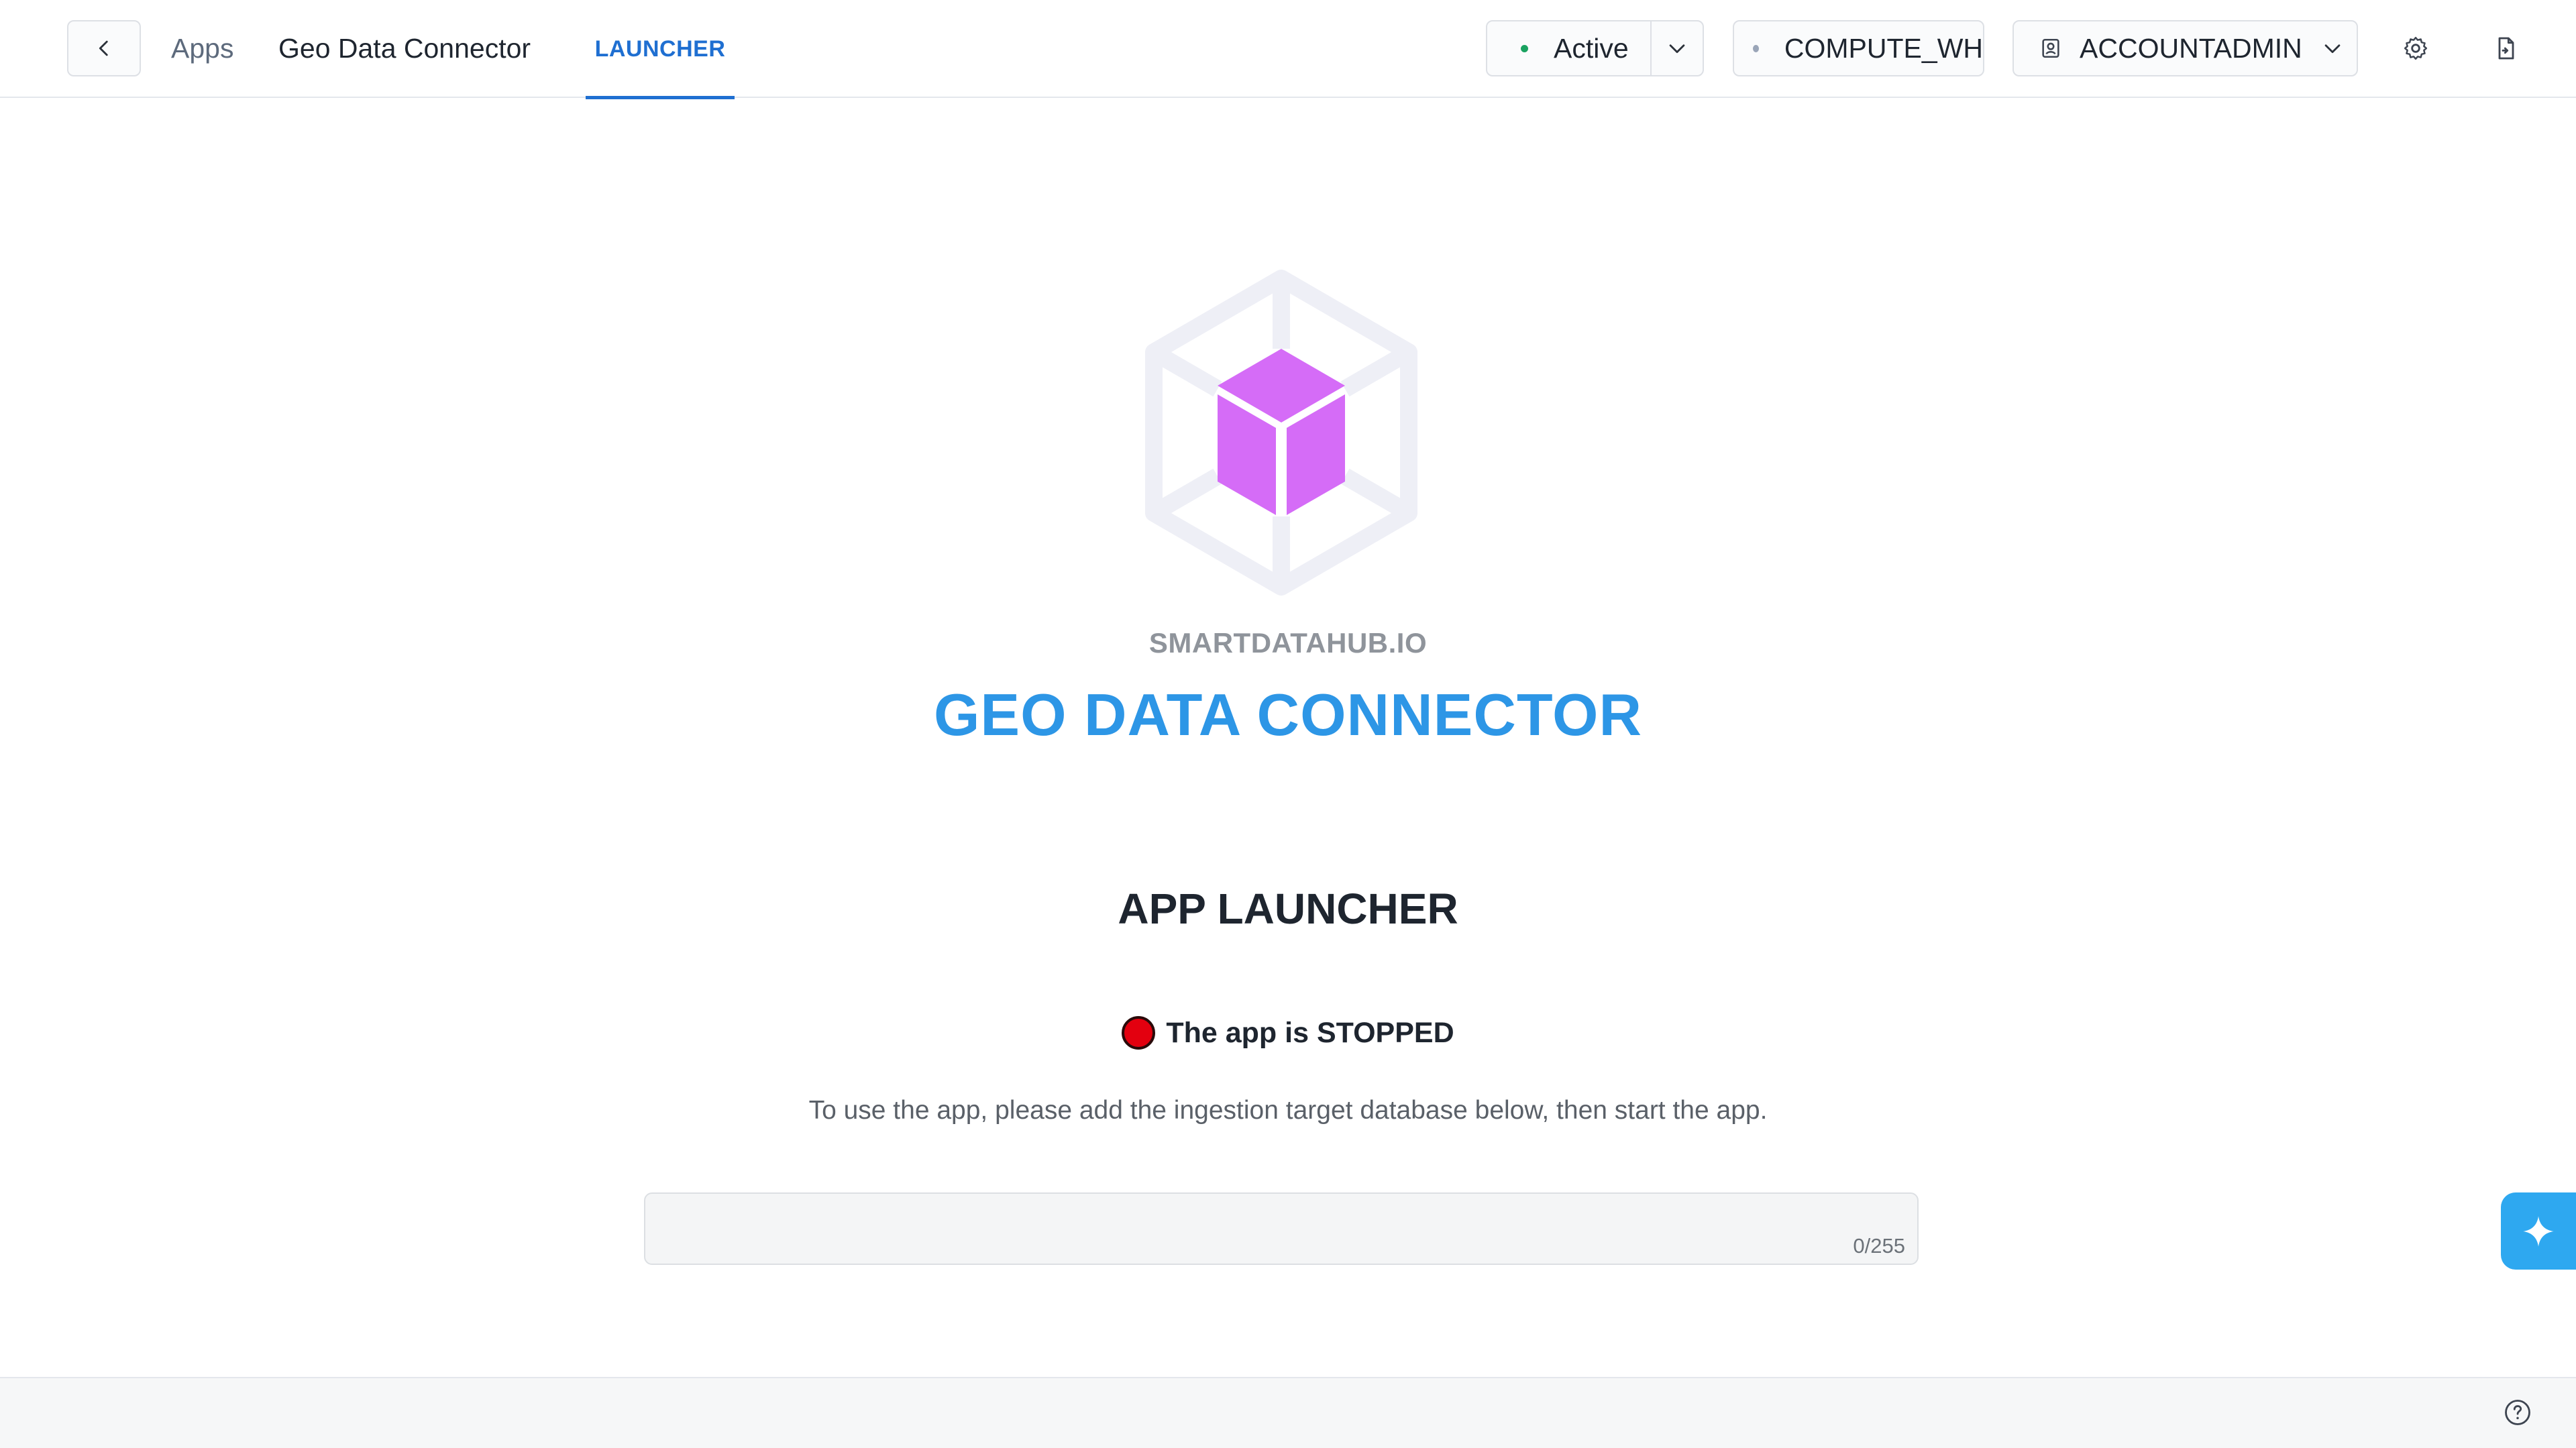  Describe the element at coordinates (2191, 48) in the screenshot. I see `role-label: ACCOUNTADMIN` at that location.